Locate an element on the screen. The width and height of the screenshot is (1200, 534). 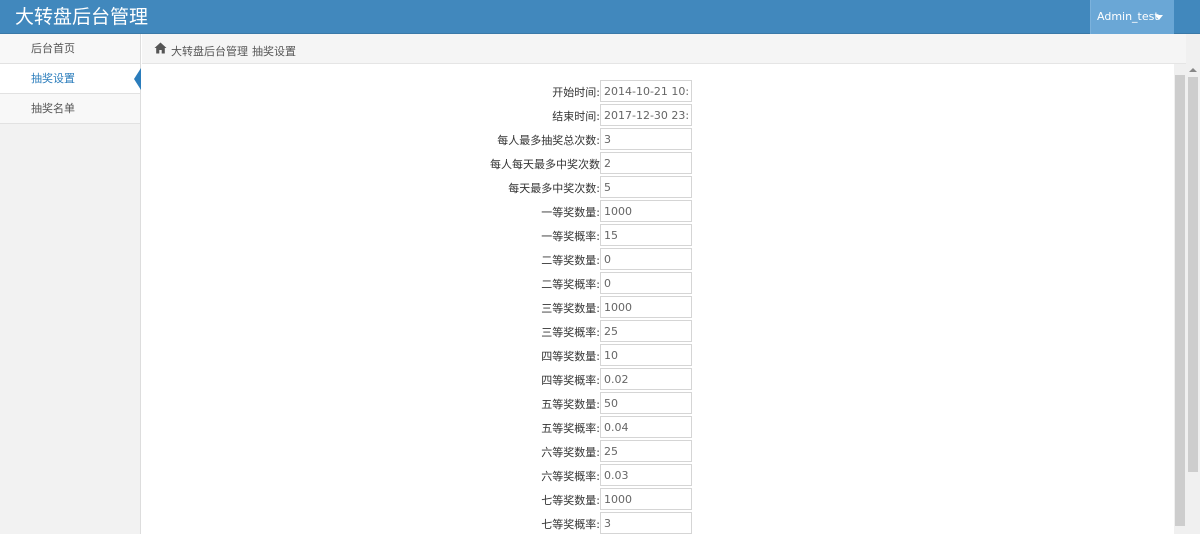
user-name: Admin_test is located at coordinates (1128, 16).